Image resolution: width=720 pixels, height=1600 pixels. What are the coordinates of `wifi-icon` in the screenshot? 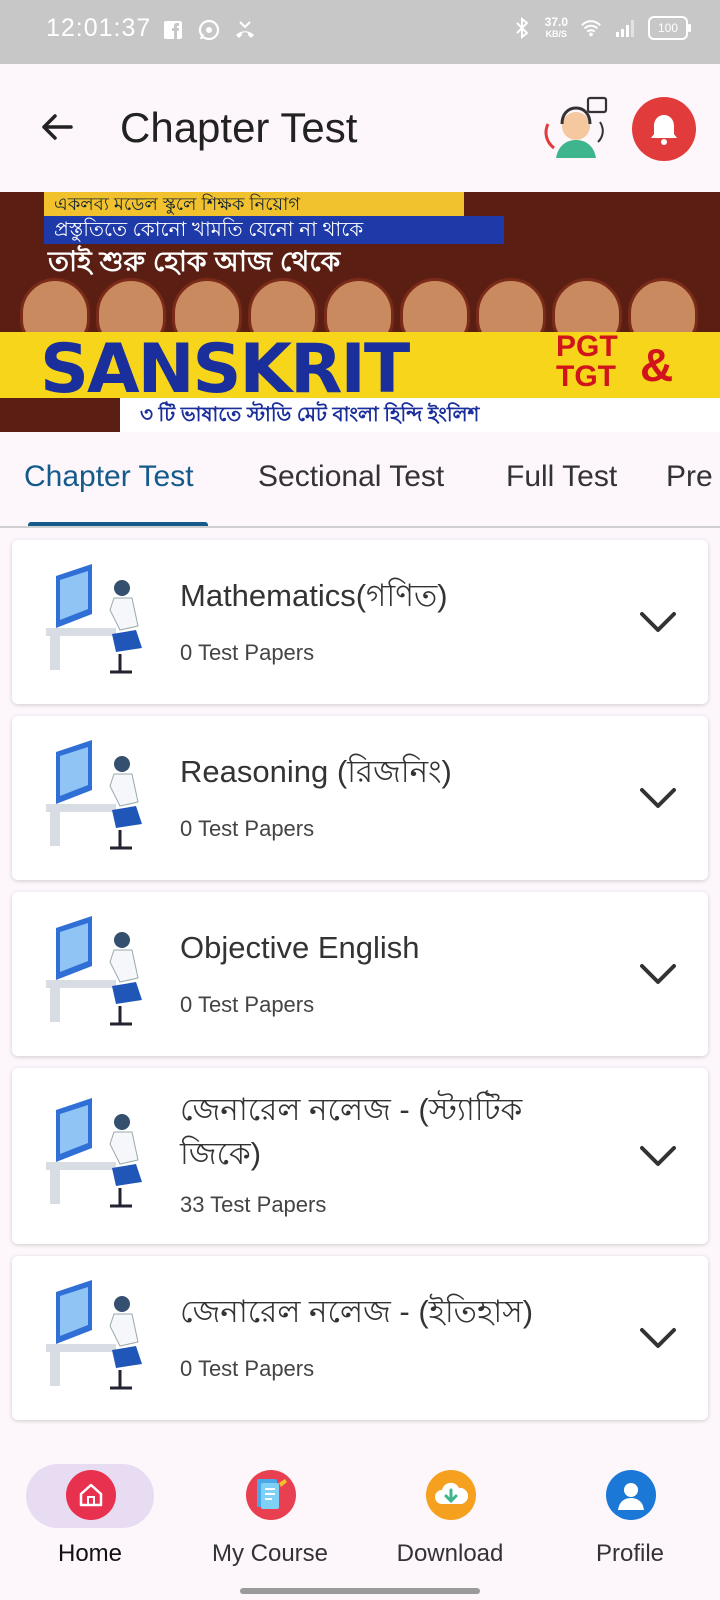 It's located at (591, 28).